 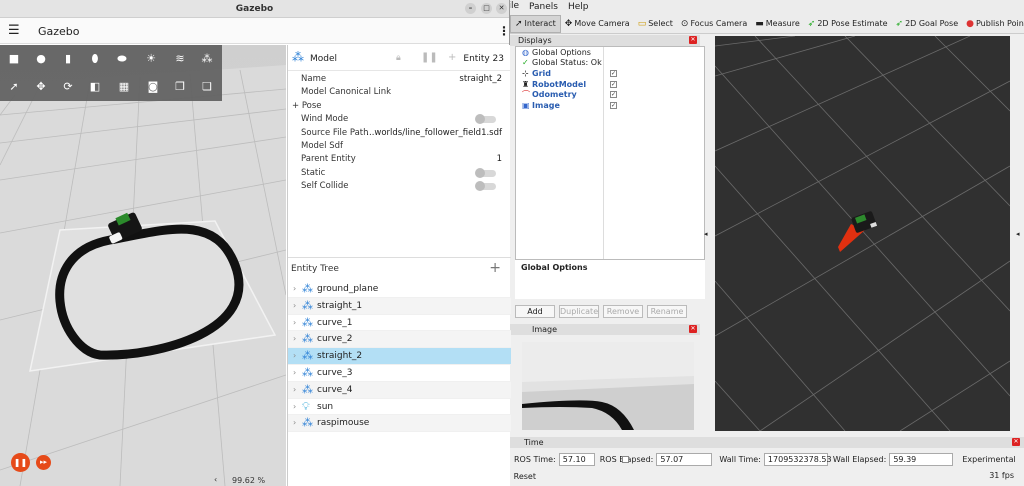 I want to click on menu-help: Help, so click(x=578, y=7).